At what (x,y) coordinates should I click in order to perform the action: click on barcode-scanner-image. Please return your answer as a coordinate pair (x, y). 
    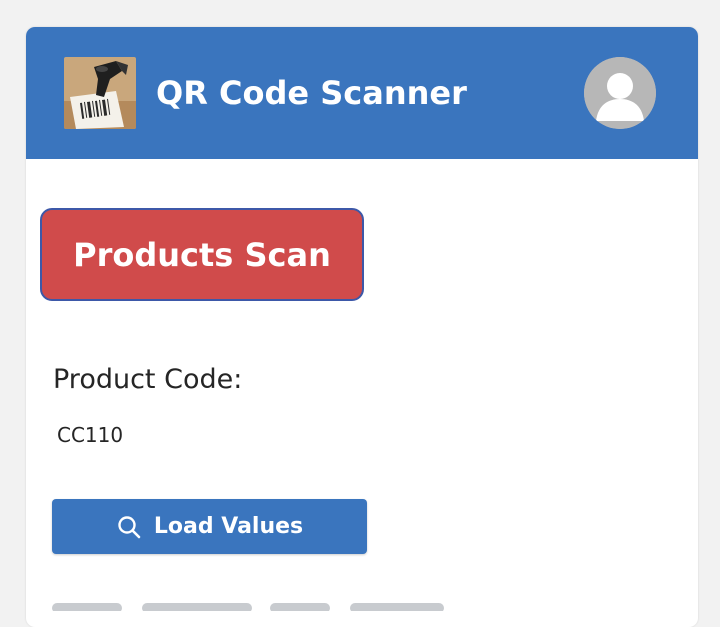
    Looking at the image, I should click on (100, 93).